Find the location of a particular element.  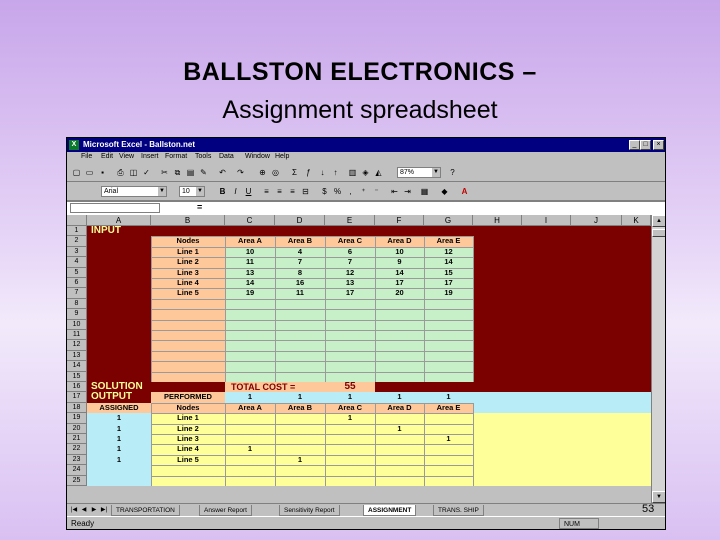

row-header-4: 4 is located at coordinates (77, 262).